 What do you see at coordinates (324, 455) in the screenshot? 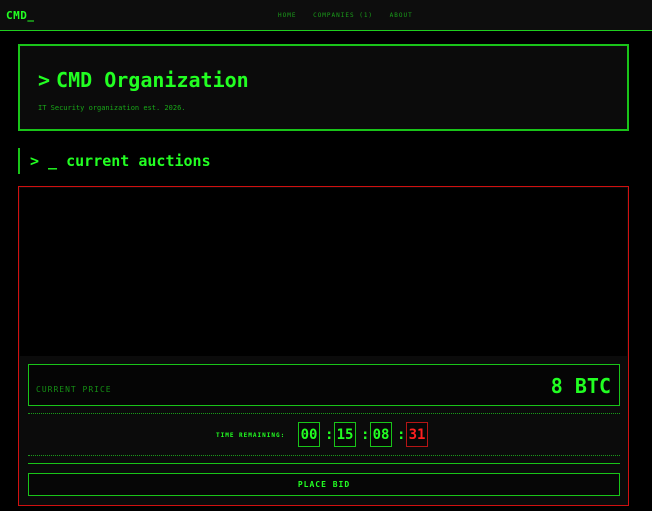
I see `divider-dotted-bottom` at bounding box center [324, 455].